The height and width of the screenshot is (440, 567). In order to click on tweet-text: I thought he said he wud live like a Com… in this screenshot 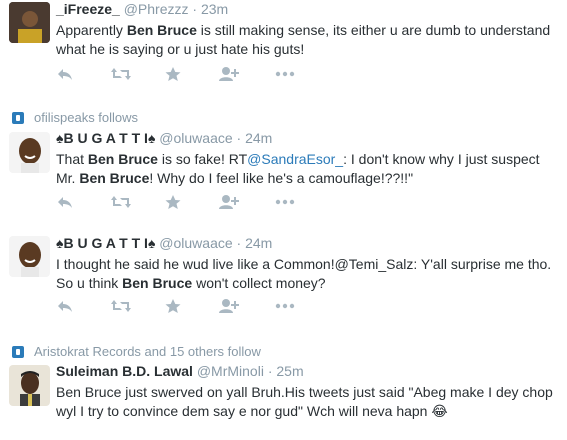, I will do `click(304, 273)`.